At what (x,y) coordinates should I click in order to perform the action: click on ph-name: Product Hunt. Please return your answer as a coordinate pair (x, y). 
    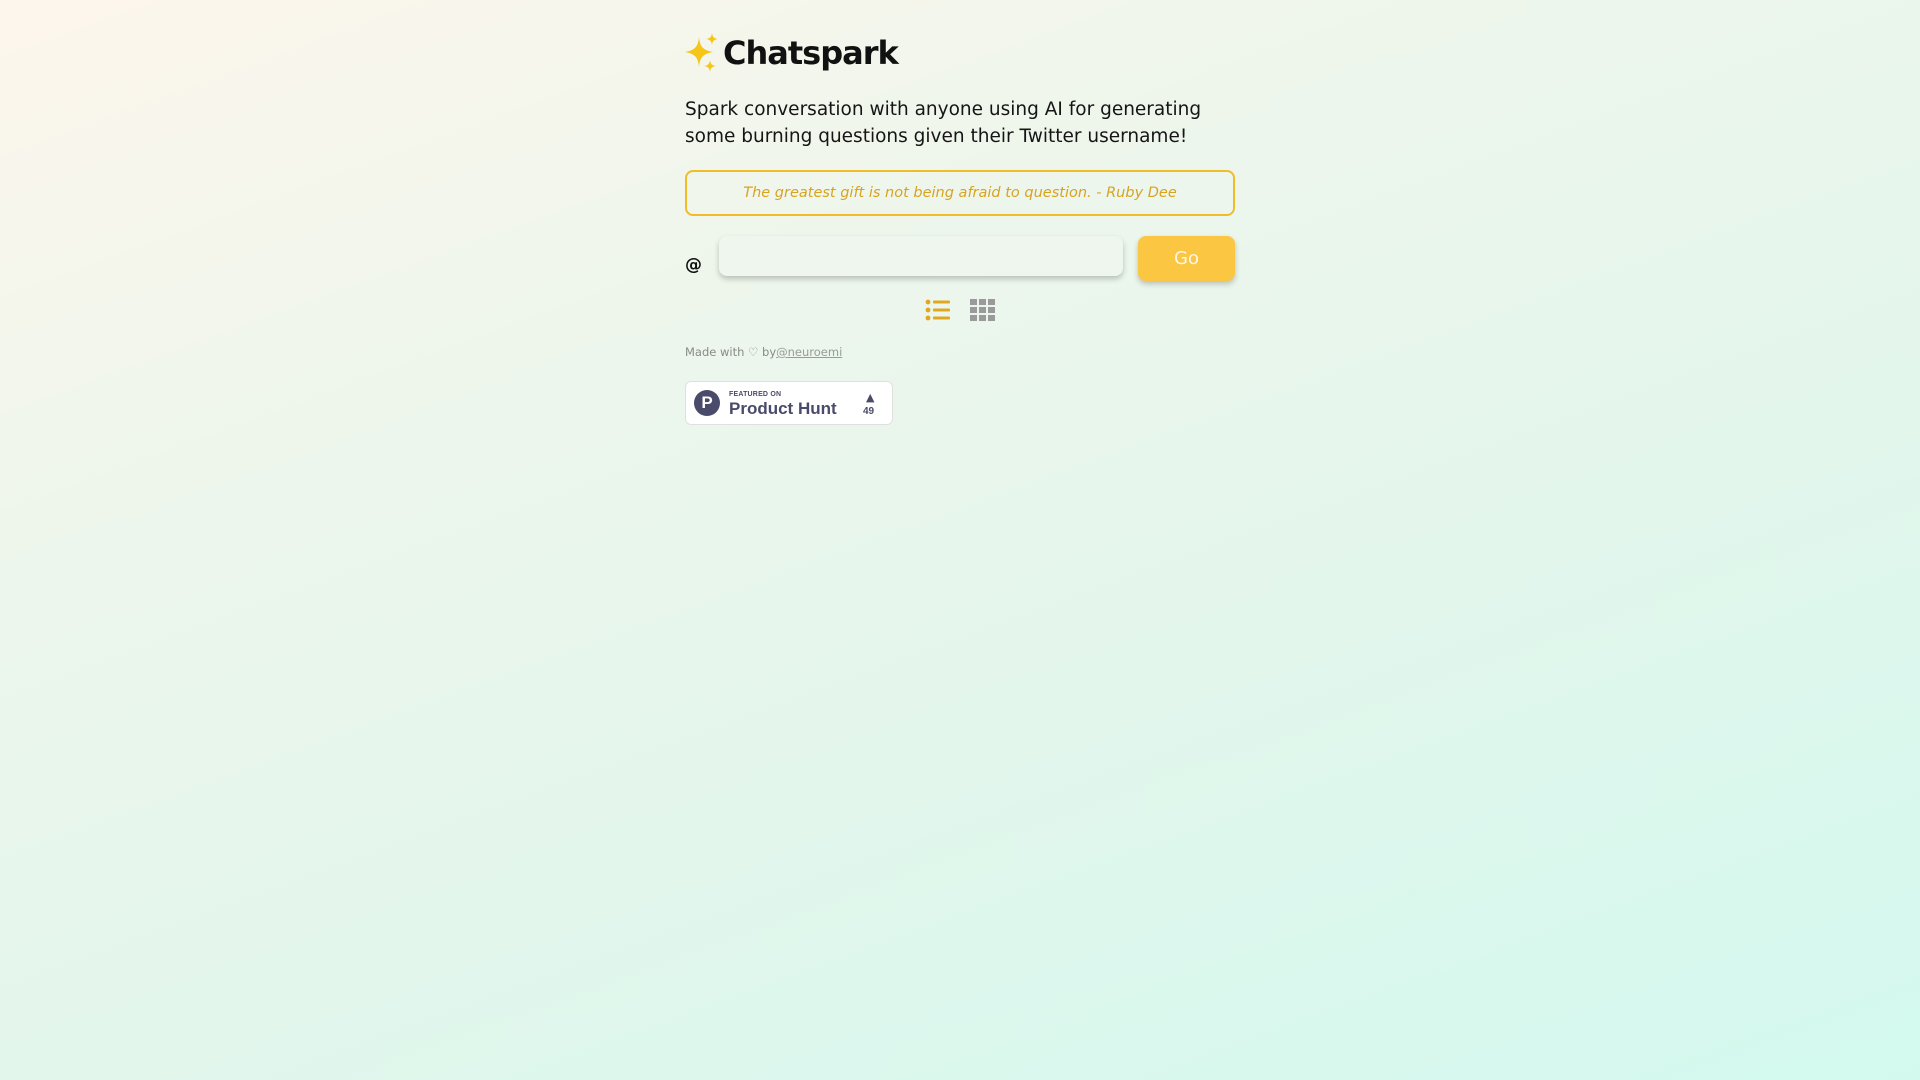
    Looking at the image, I should click on (783, 408).